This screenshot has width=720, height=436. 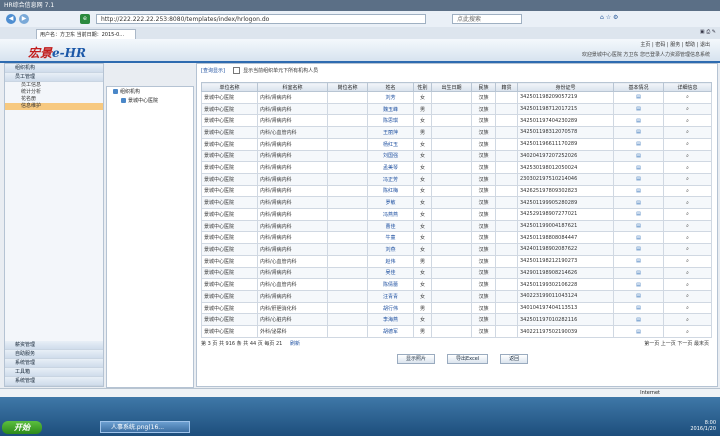 I want to click on table-cell: 陈红梅, so click(x=390, y=191).